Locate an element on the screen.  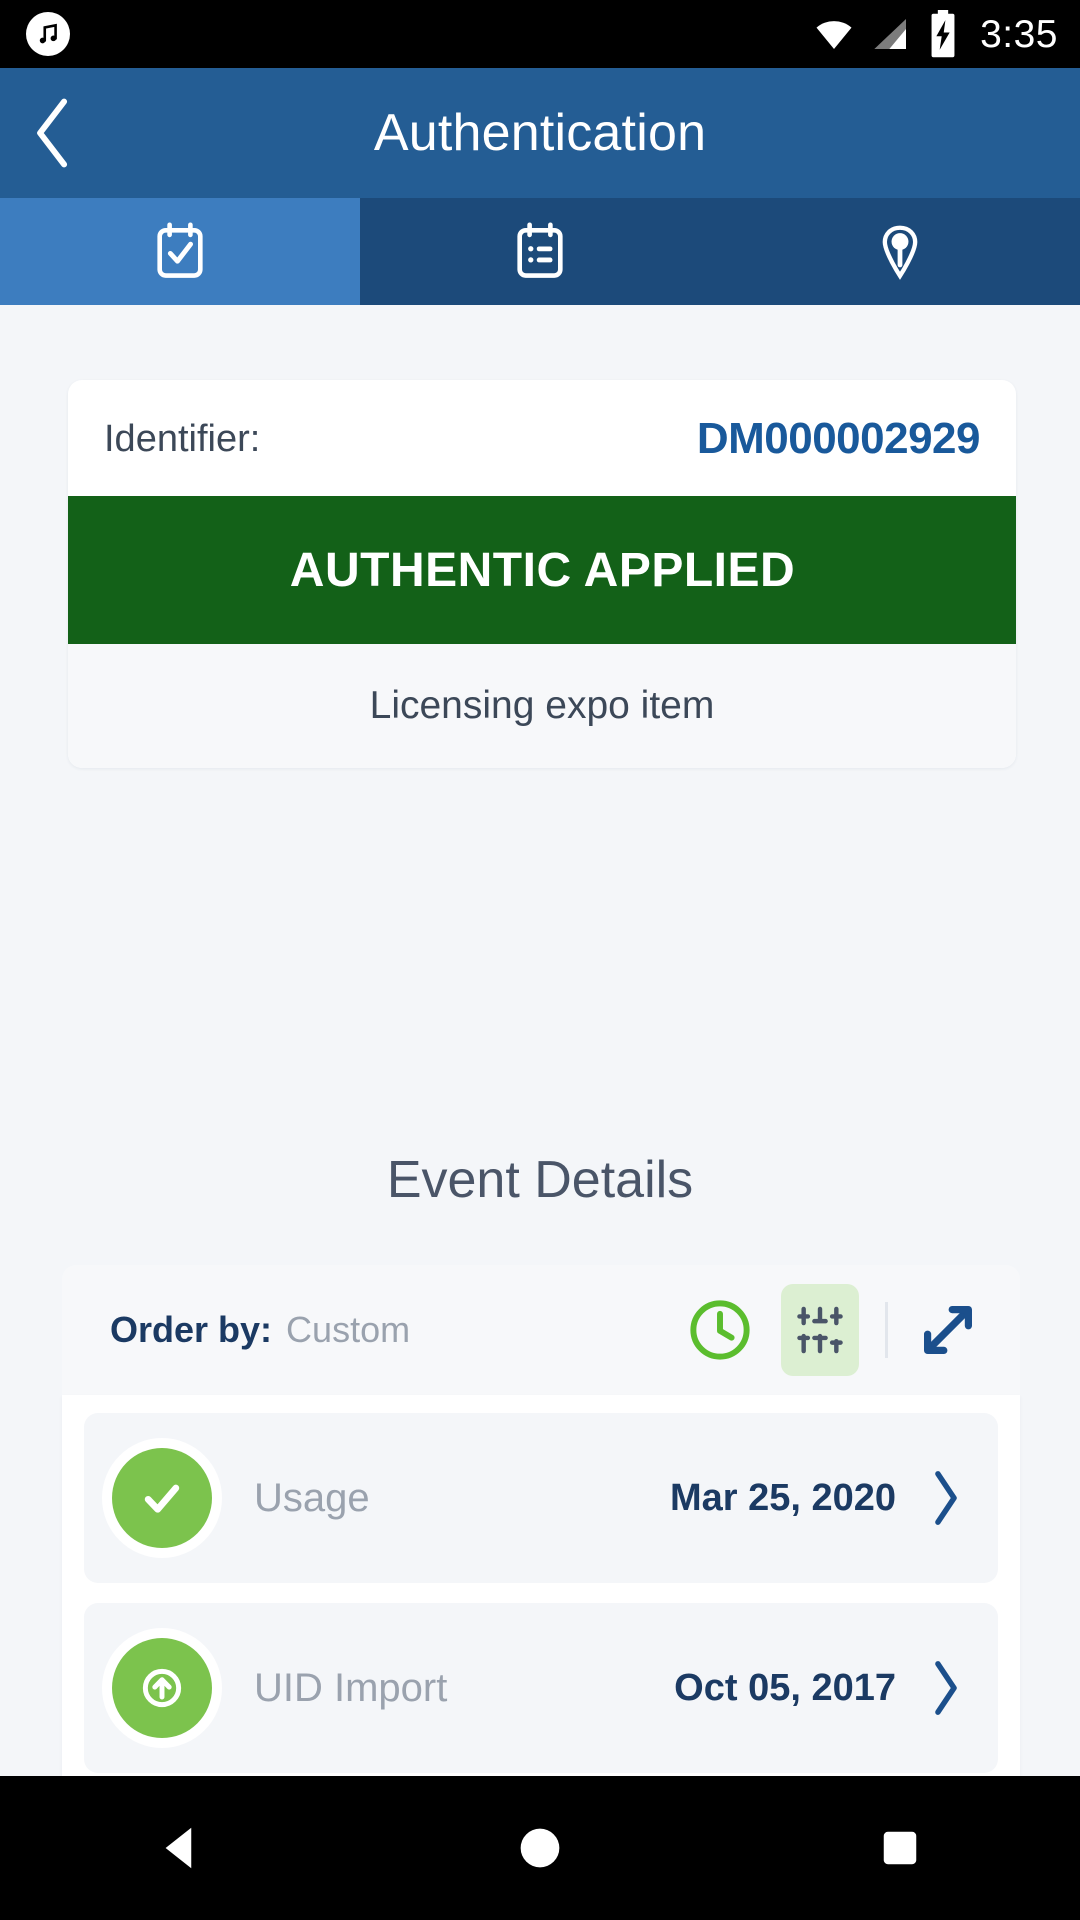
battery-charging-icon is located at coordinates (943, 34).